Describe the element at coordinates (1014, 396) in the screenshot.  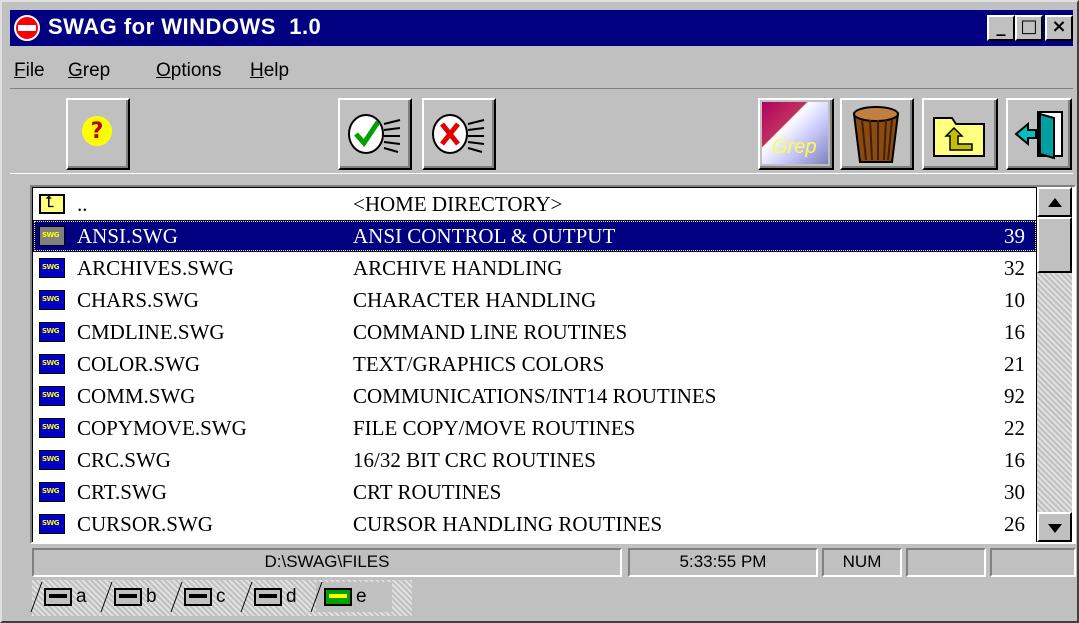
I see `file-count: 92` at that location.